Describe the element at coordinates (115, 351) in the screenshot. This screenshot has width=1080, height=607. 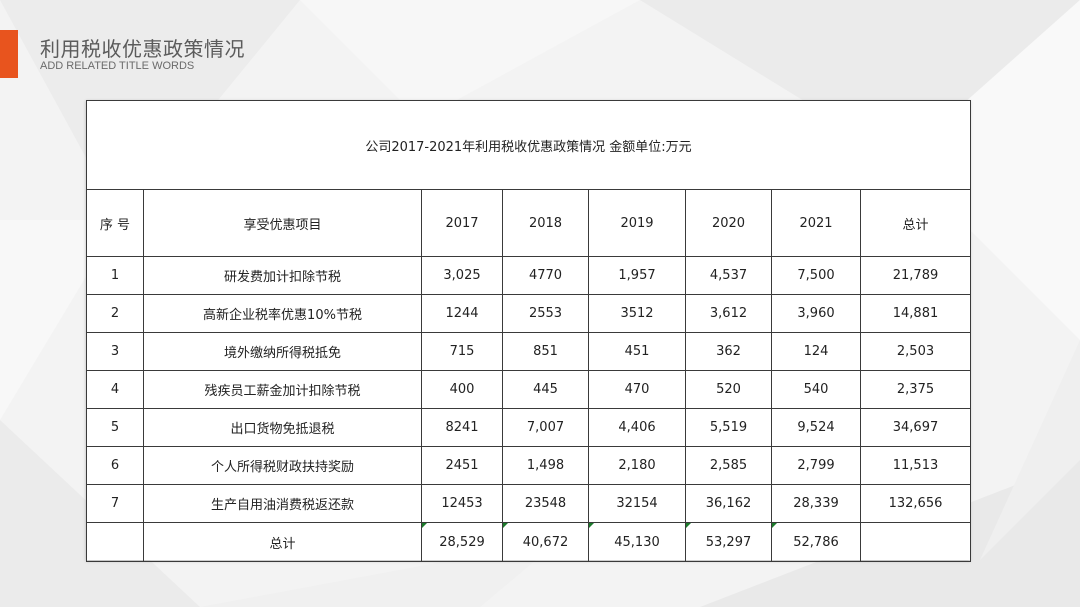
I see `row-number: 3` at that location.